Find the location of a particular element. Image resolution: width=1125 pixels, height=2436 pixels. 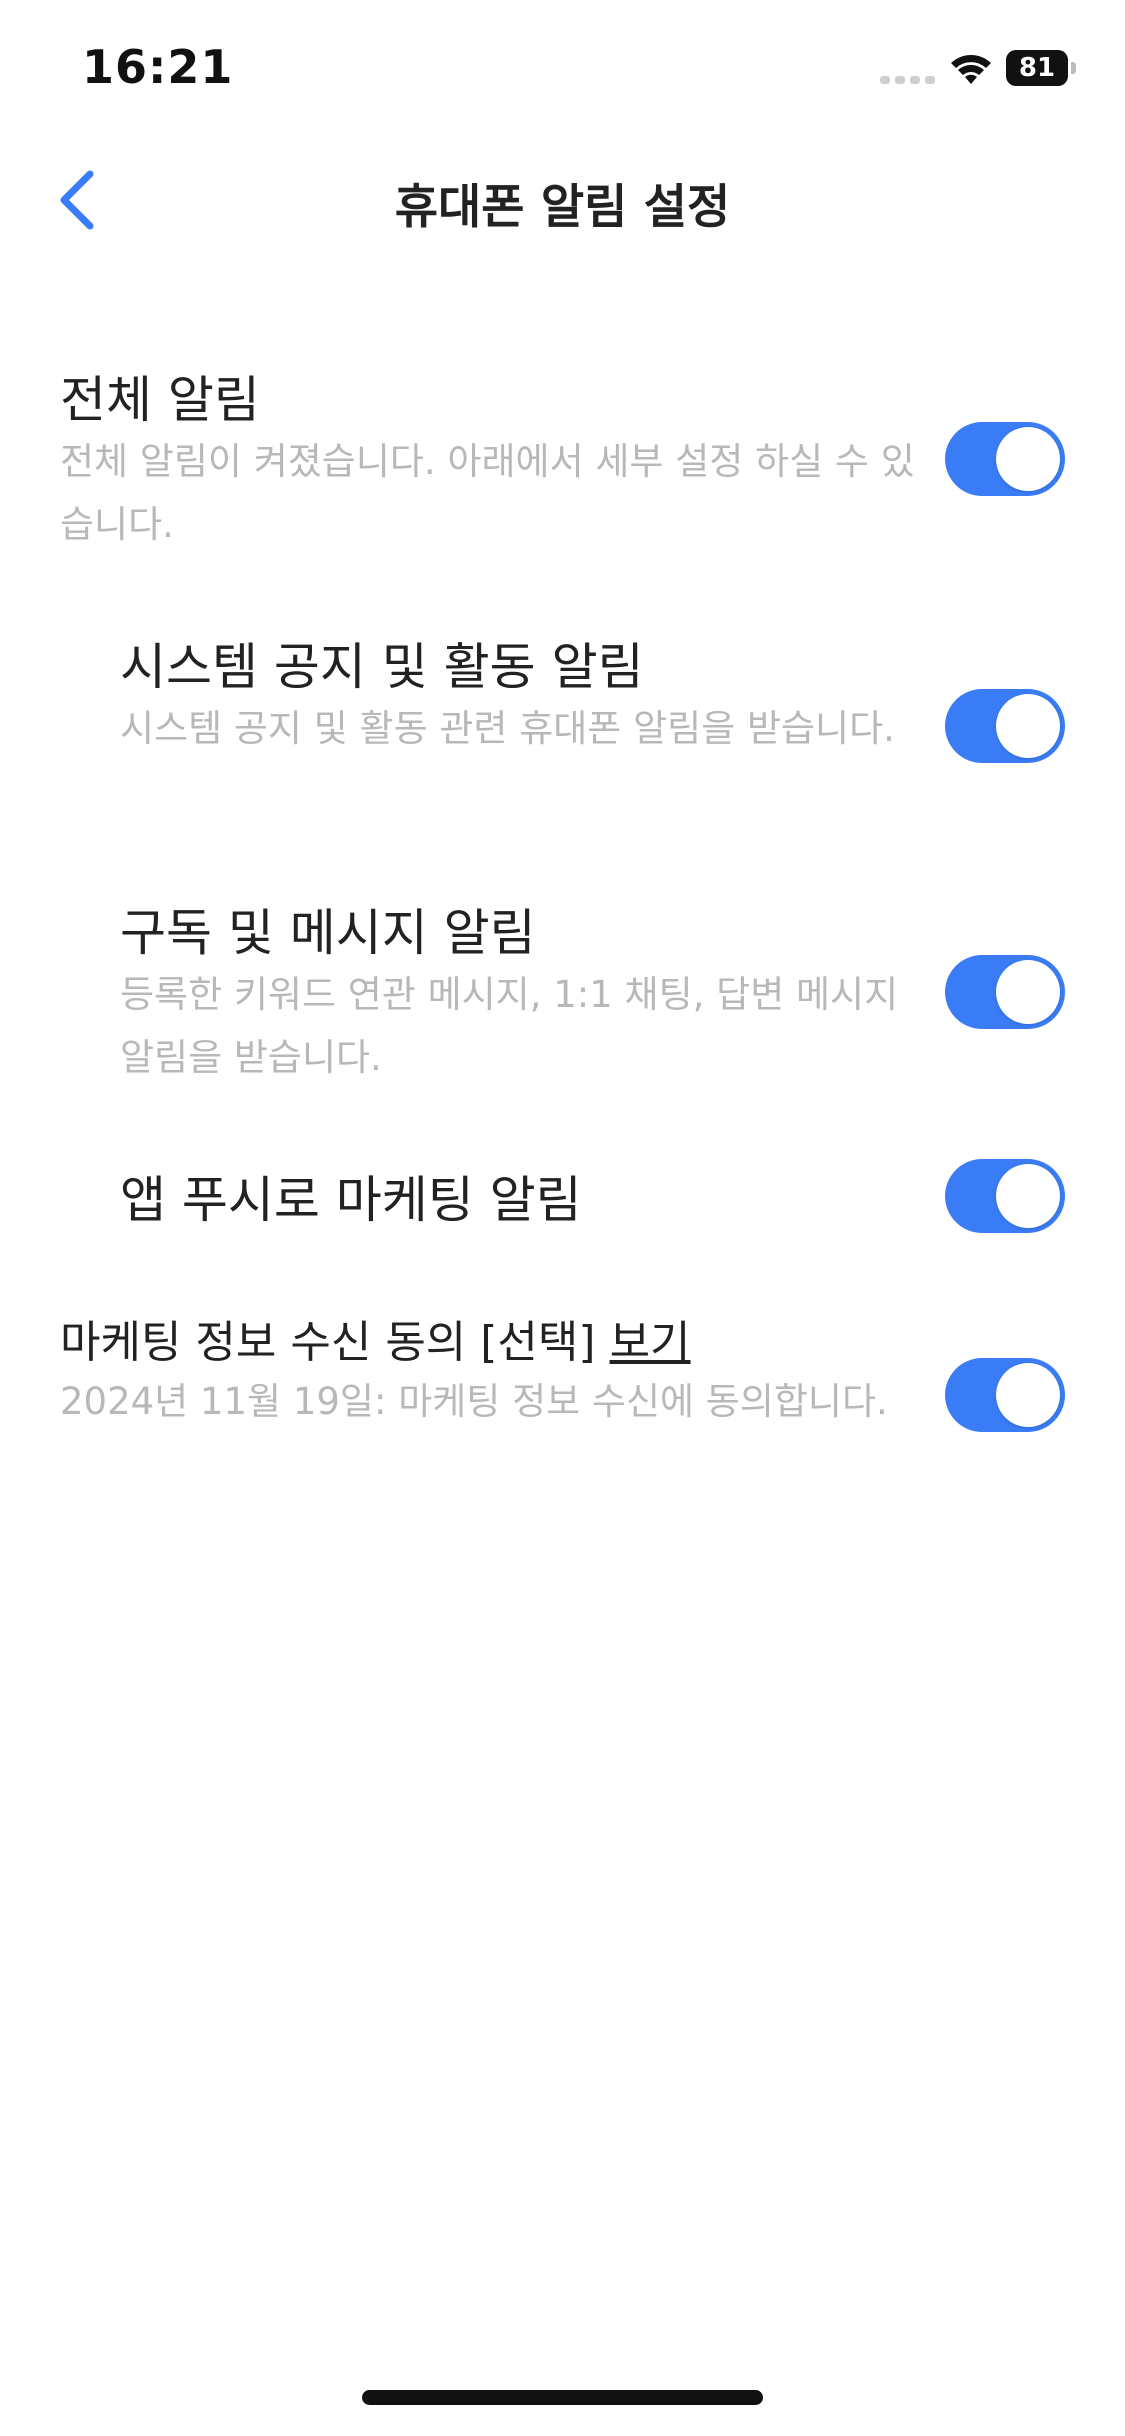

home-indicator is located at coordinates (562, 2397).